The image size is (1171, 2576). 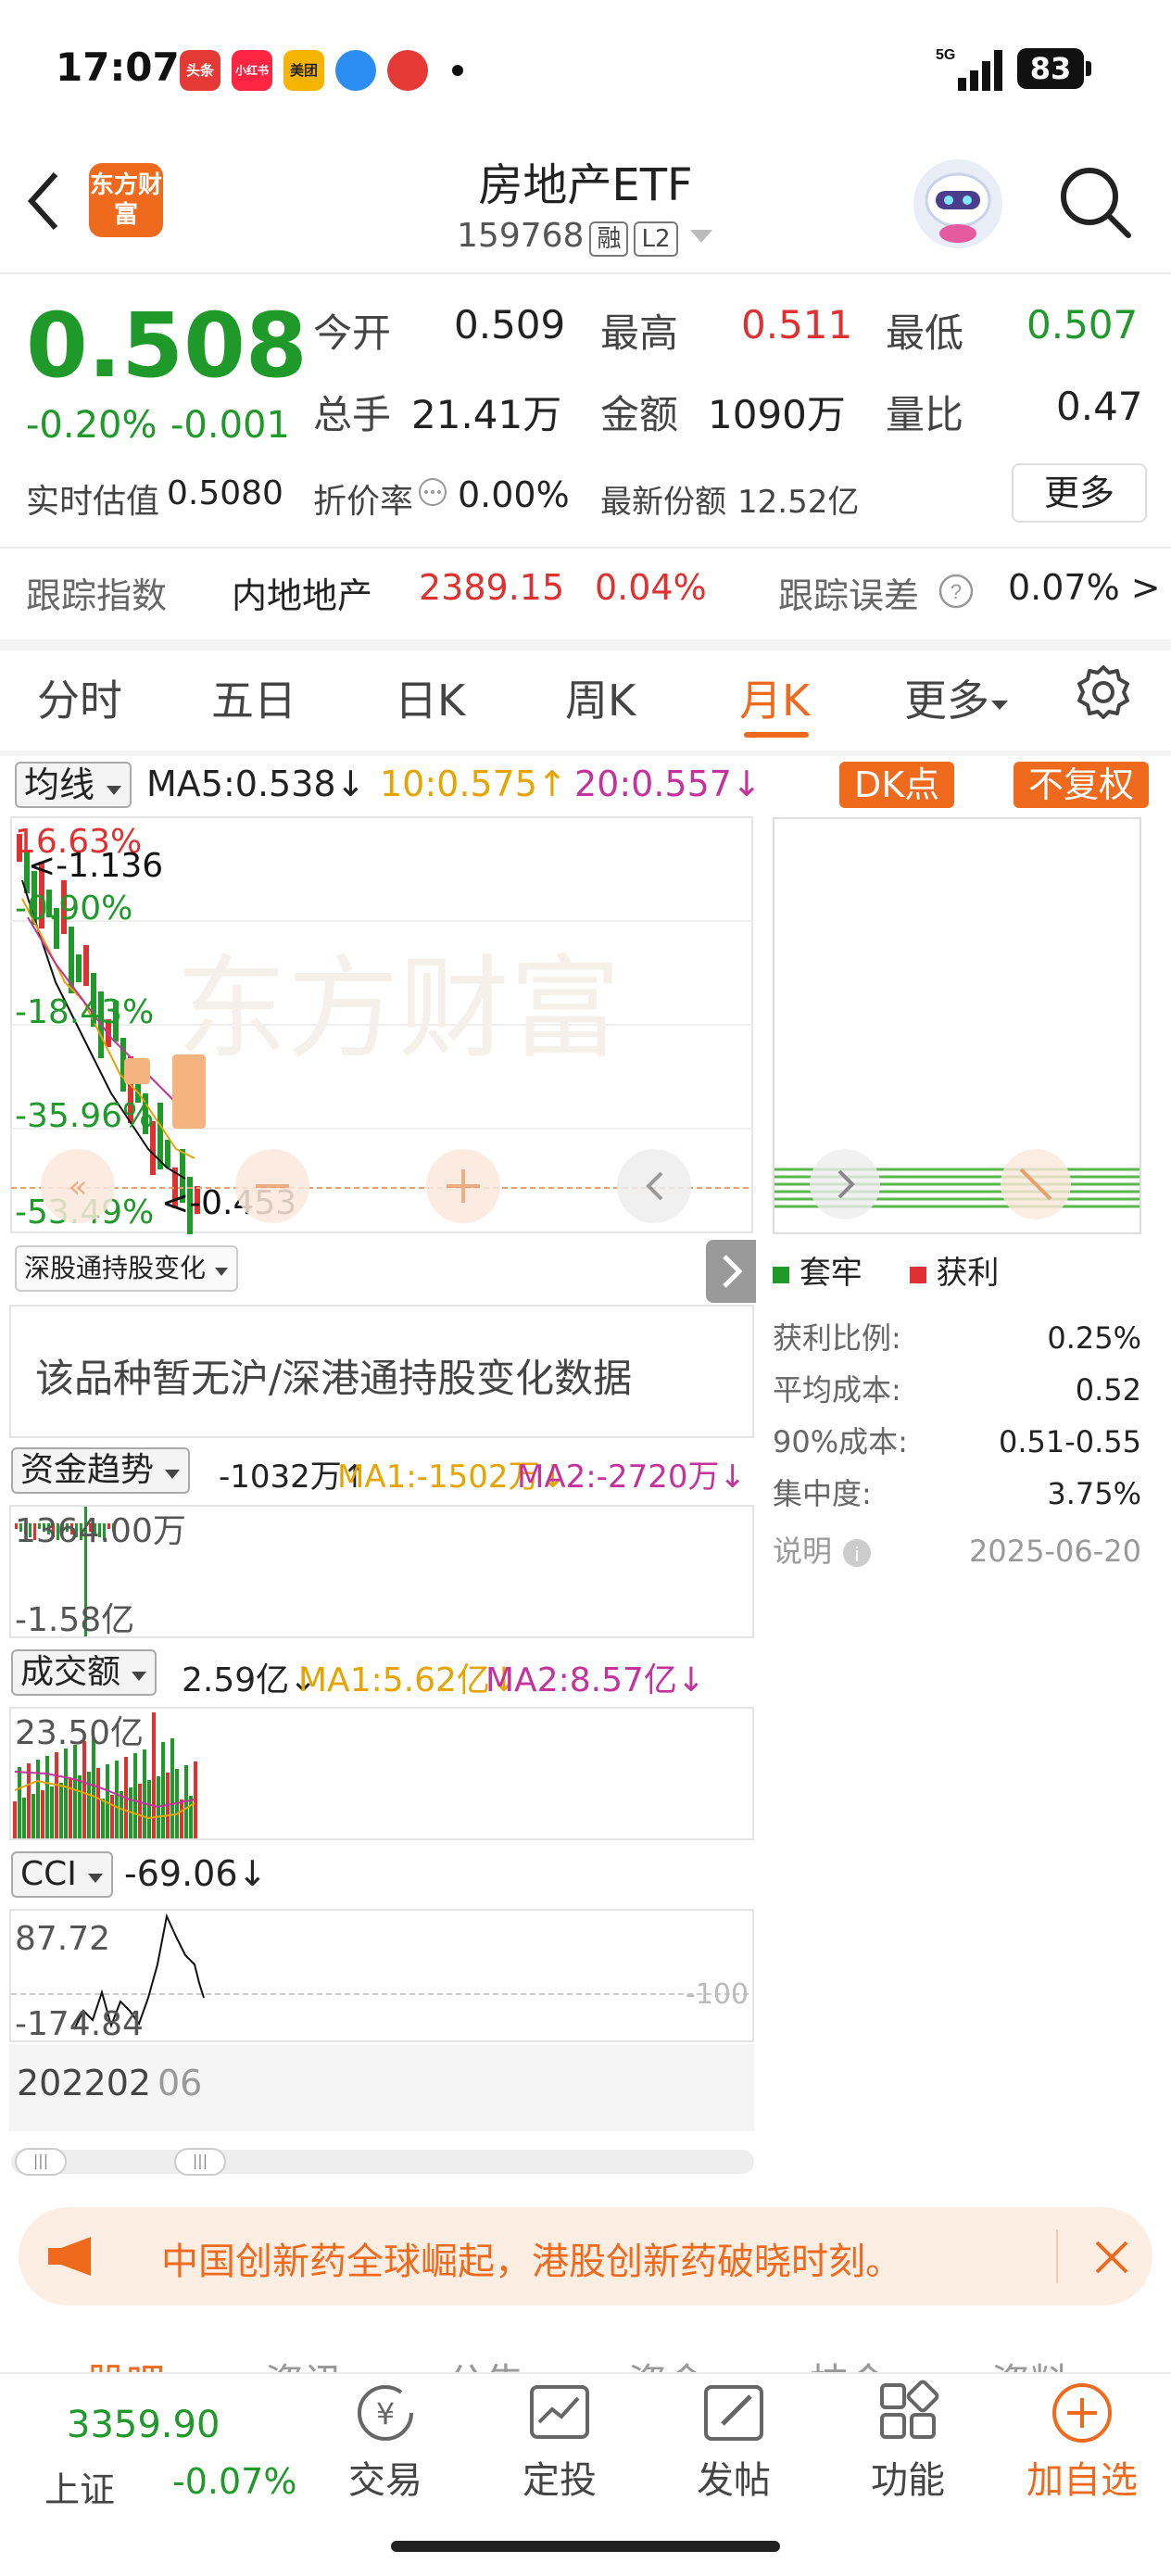 I want to click on ma5-value: MA5:0.538↓, so click(x=256, y=784).